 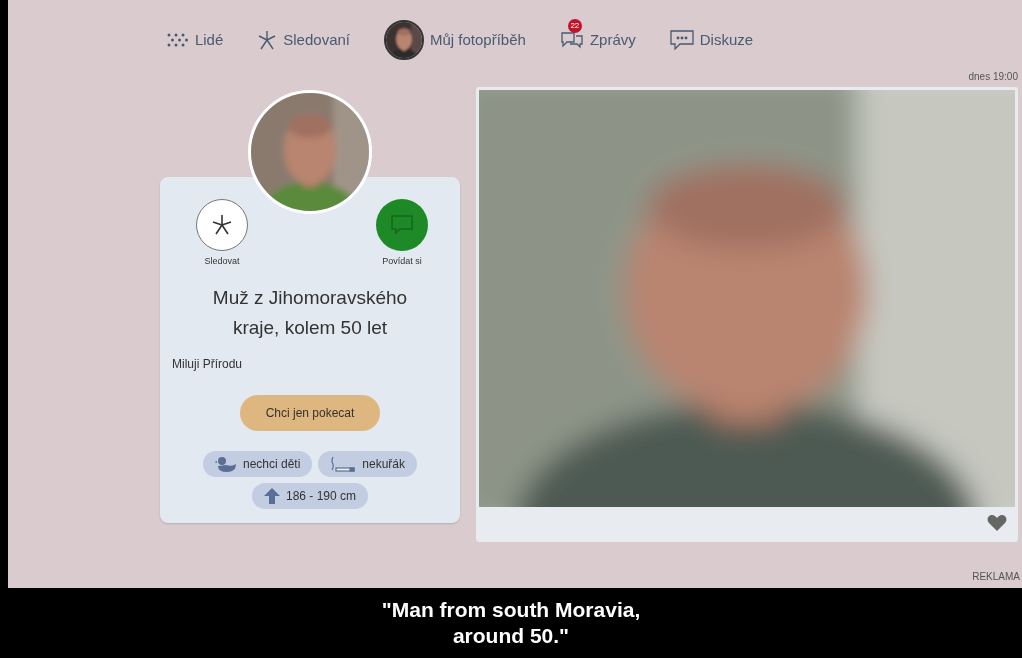 What do you see at coordinates (310, 413) in the screenshot?
I see `intent-button: Chci jen pokecat` at bounding box center [310, 413].